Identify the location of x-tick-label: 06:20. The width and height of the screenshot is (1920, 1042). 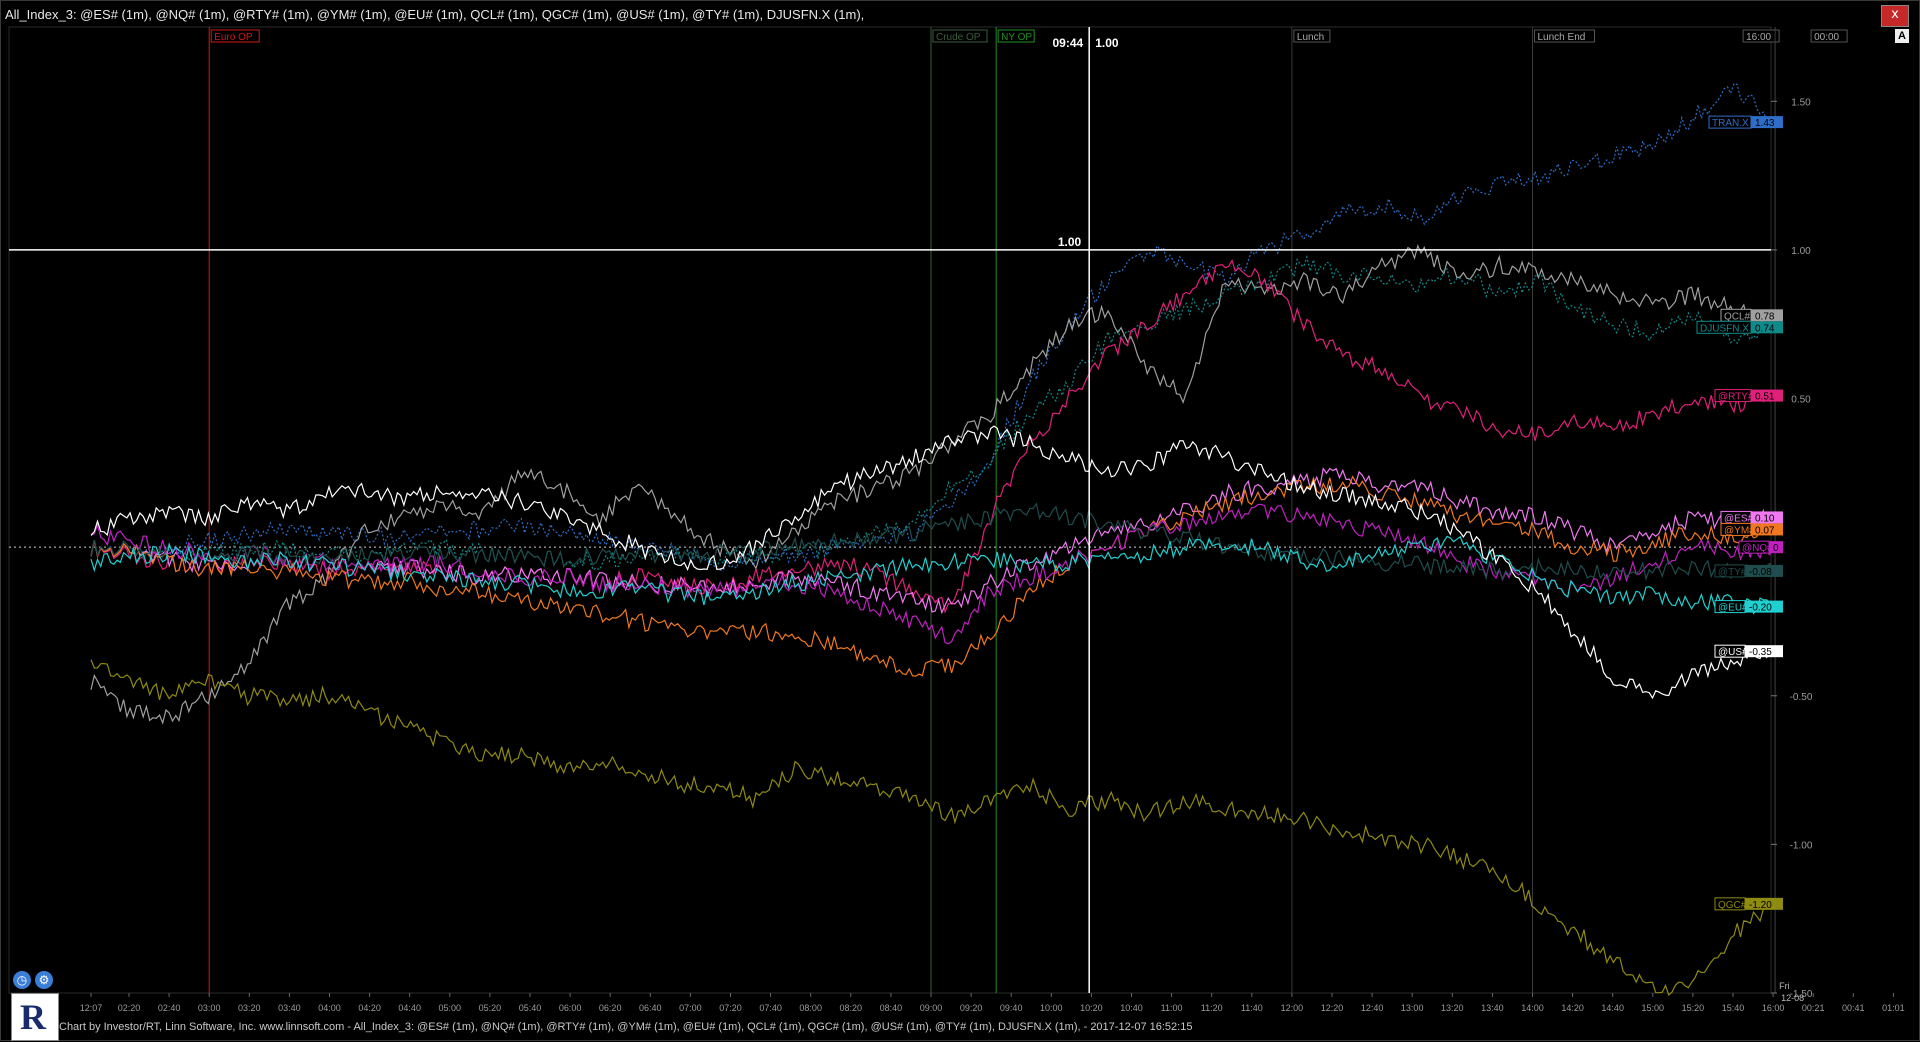
(610, 1008).